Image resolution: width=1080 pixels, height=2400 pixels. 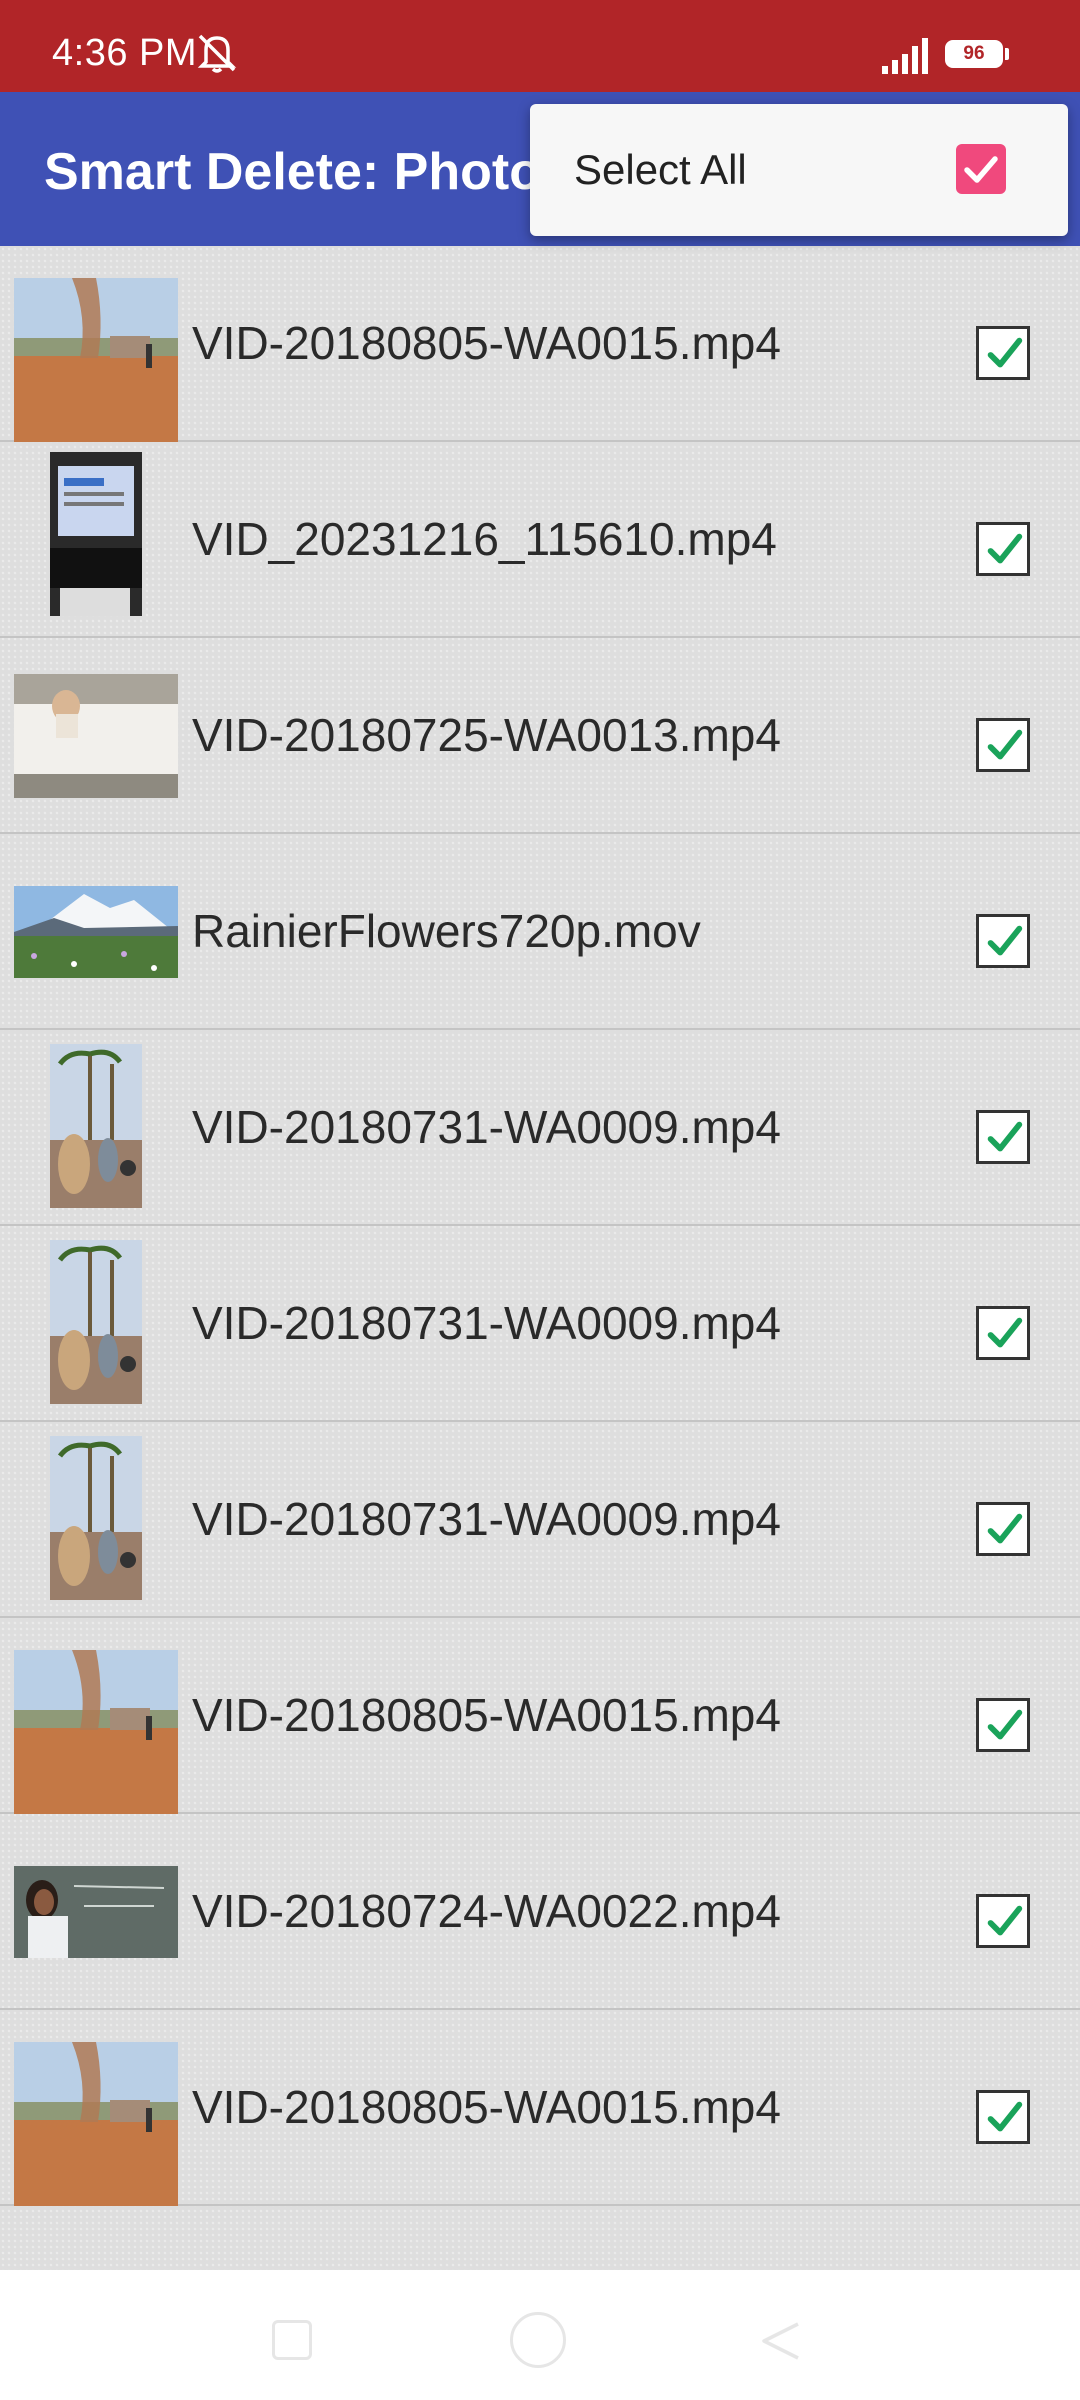 I want to click on navigation-bar, so click(x=540, y=2335).